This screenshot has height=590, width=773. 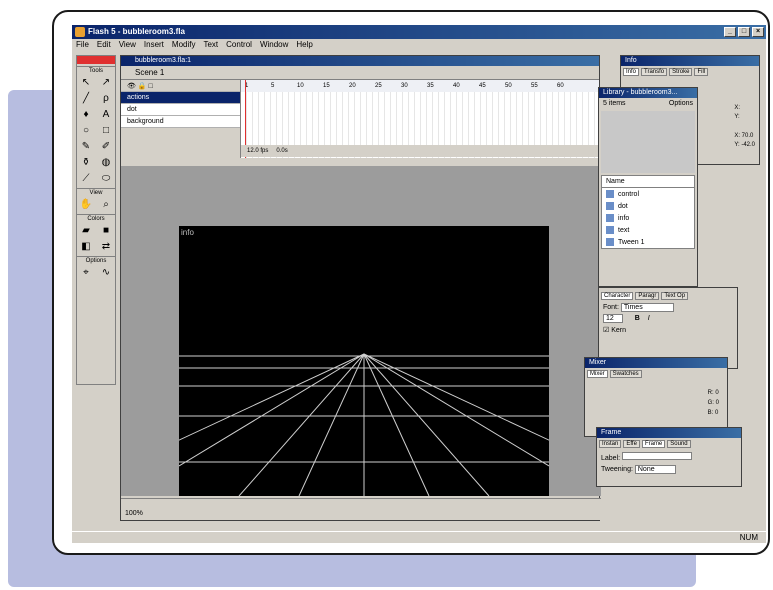 What do you see at coordinates (140, 86) in the screenshot?
I see `eye-icon: 👁 🔒 □` at bounding box center [140, 86].